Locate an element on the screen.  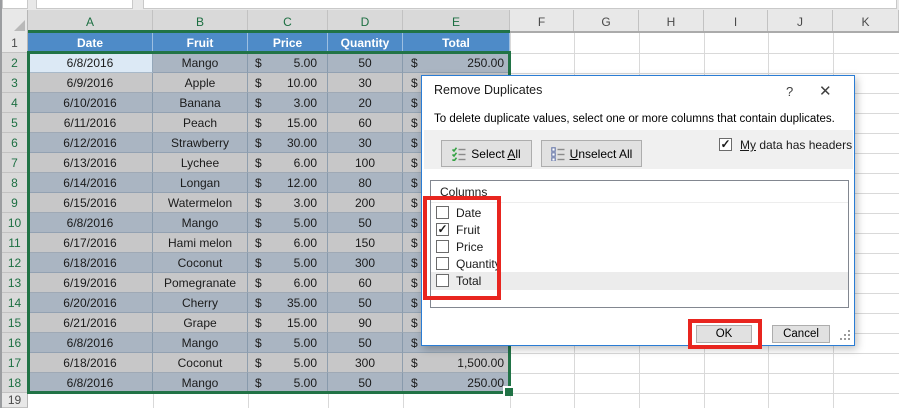
column-header-F: F is located at coordinates (542, 21).